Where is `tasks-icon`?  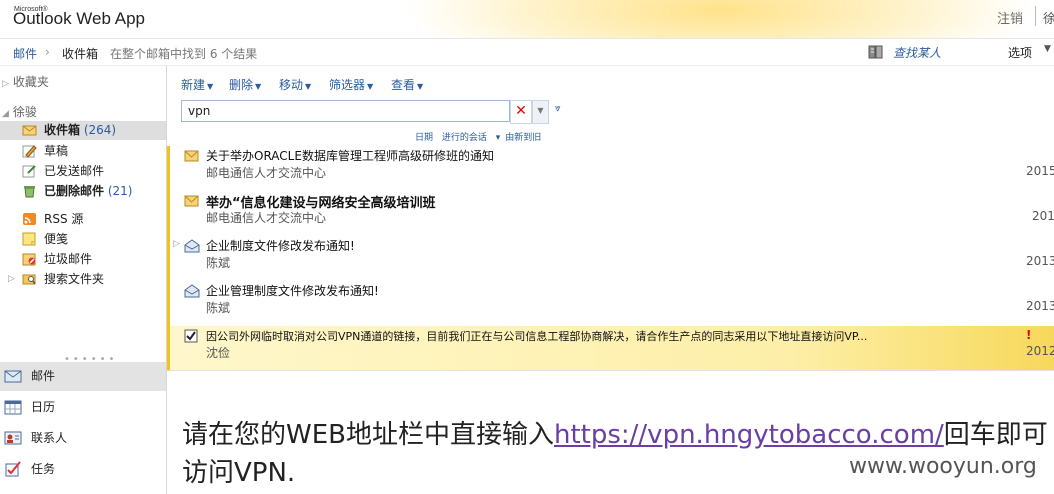
tasks-icon is located at coordinates (13, 469).